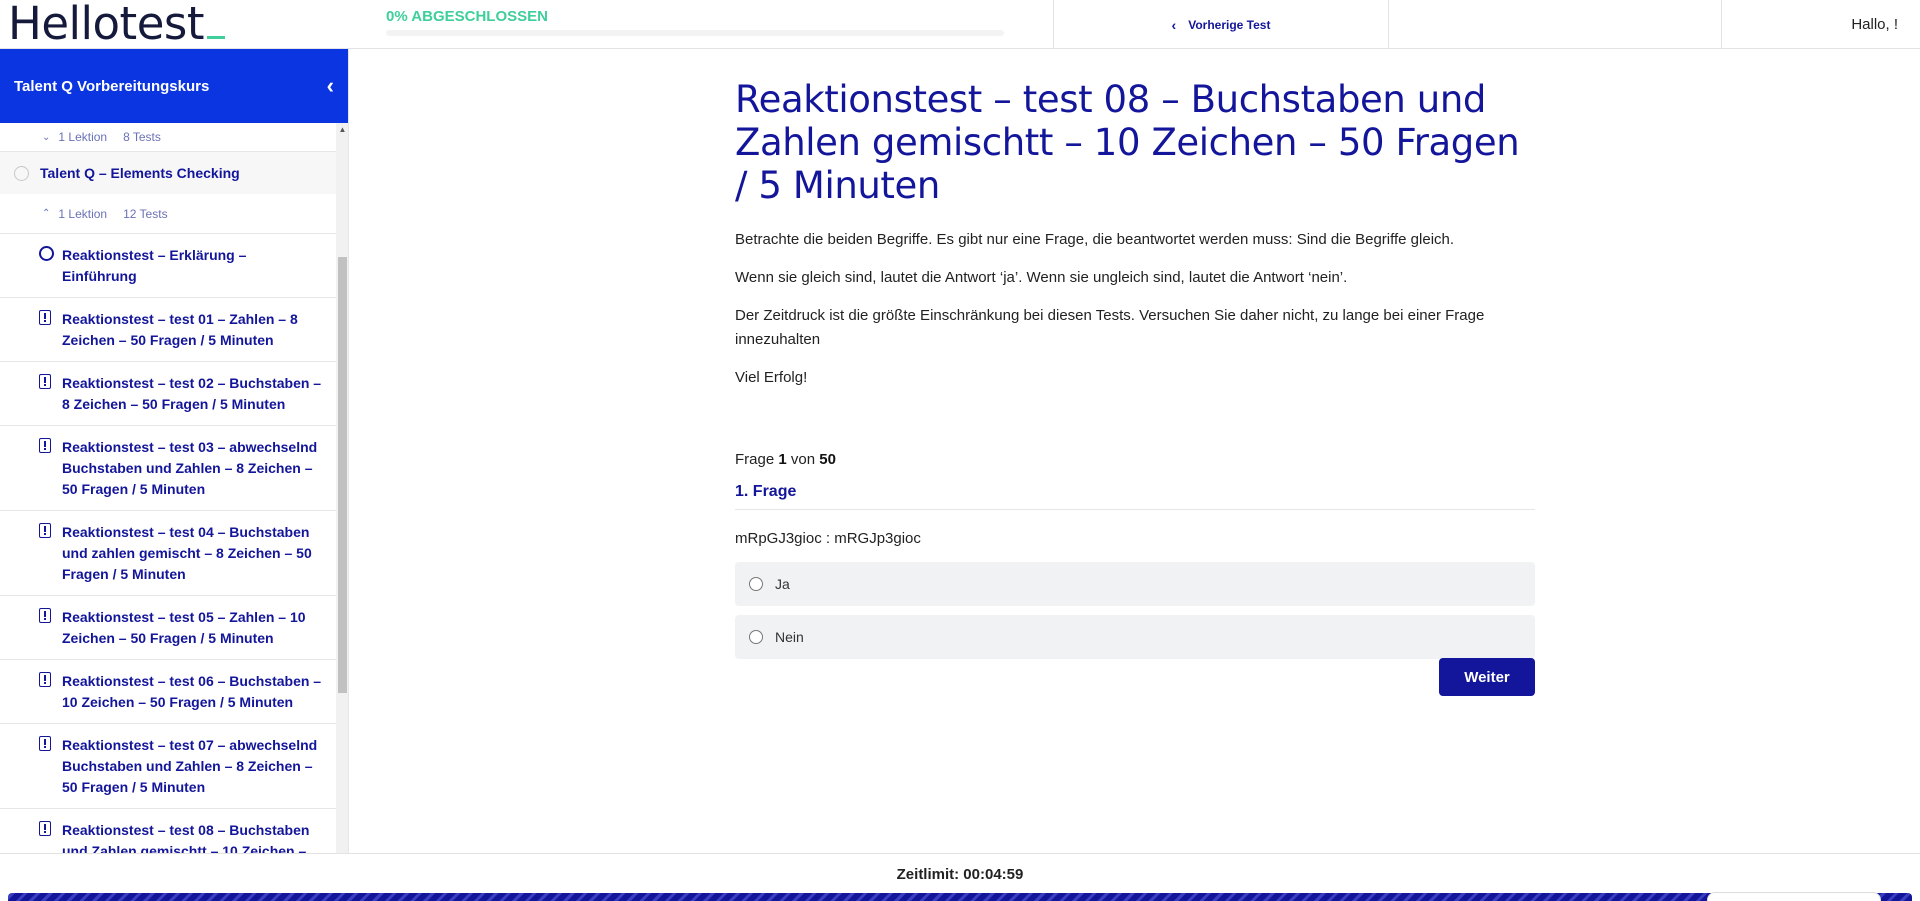 The image size is (1920, 901). I want to click on course-title: Talent Q Vorbereitungskurs, so click(112, 86).